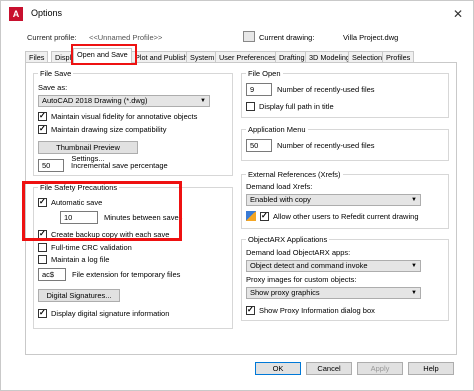  Describe the element at coordinates (298, 252) in the screenshot. I see `objectarx-demand-load-label: Demand load ObjectARX apps:` at that location.